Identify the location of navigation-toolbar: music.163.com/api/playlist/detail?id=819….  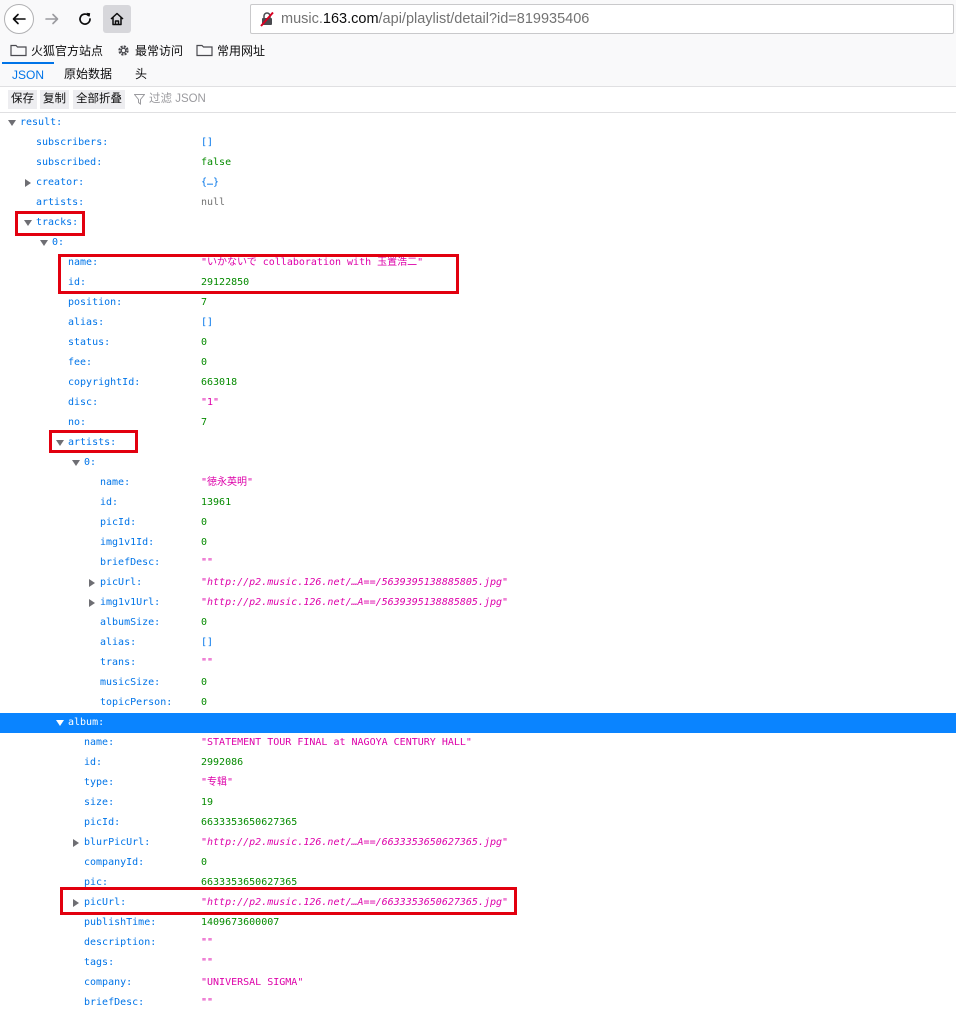
(478, 19).